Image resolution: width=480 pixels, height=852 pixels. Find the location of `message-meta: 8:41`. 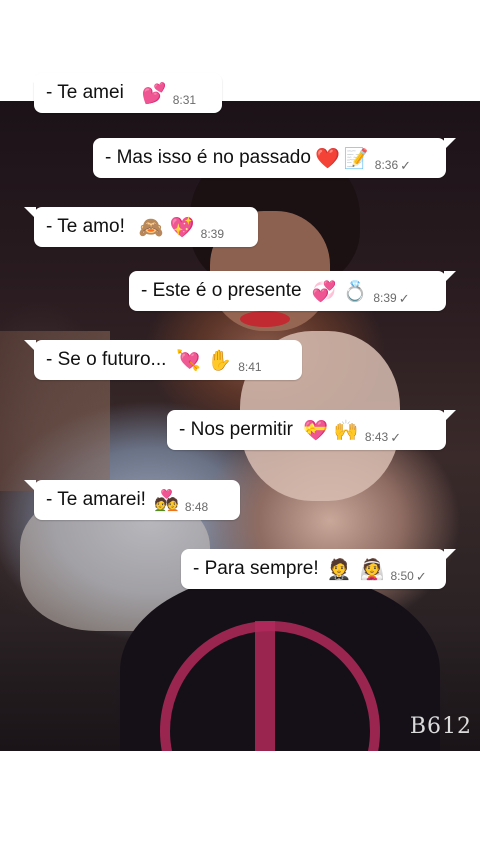

message-meta: 8:41 is located at coordinates (249, 367).